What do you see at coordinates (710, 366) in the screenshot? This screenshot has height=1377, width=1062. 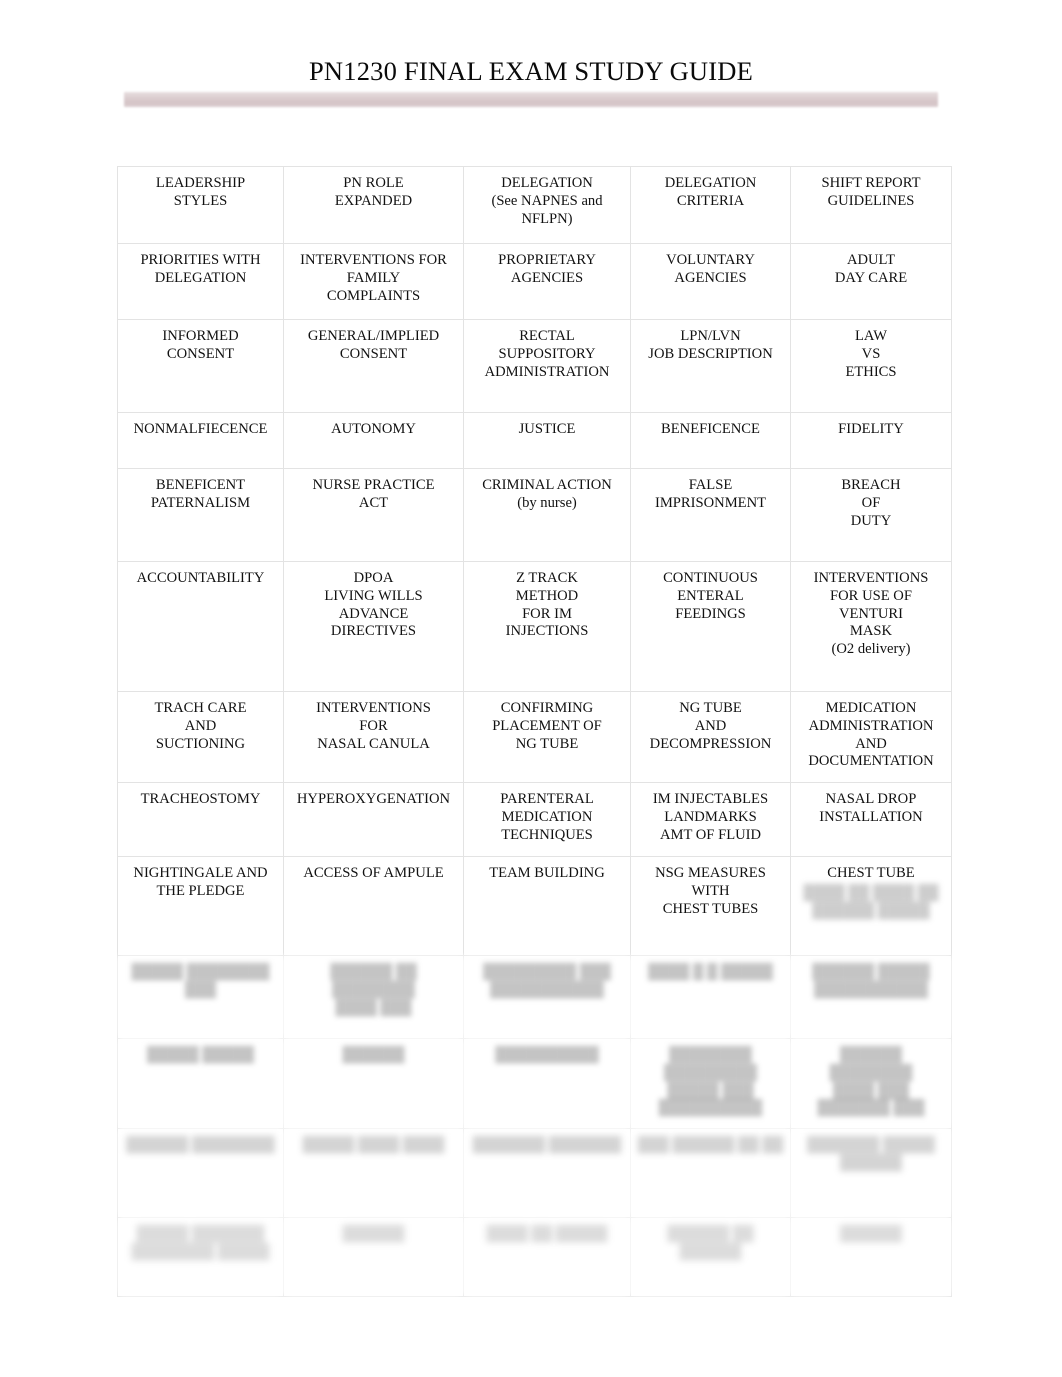 I see `topic-cell: LPN/LVN JOB DESCRIPTION` at bounding box center [710, 366].